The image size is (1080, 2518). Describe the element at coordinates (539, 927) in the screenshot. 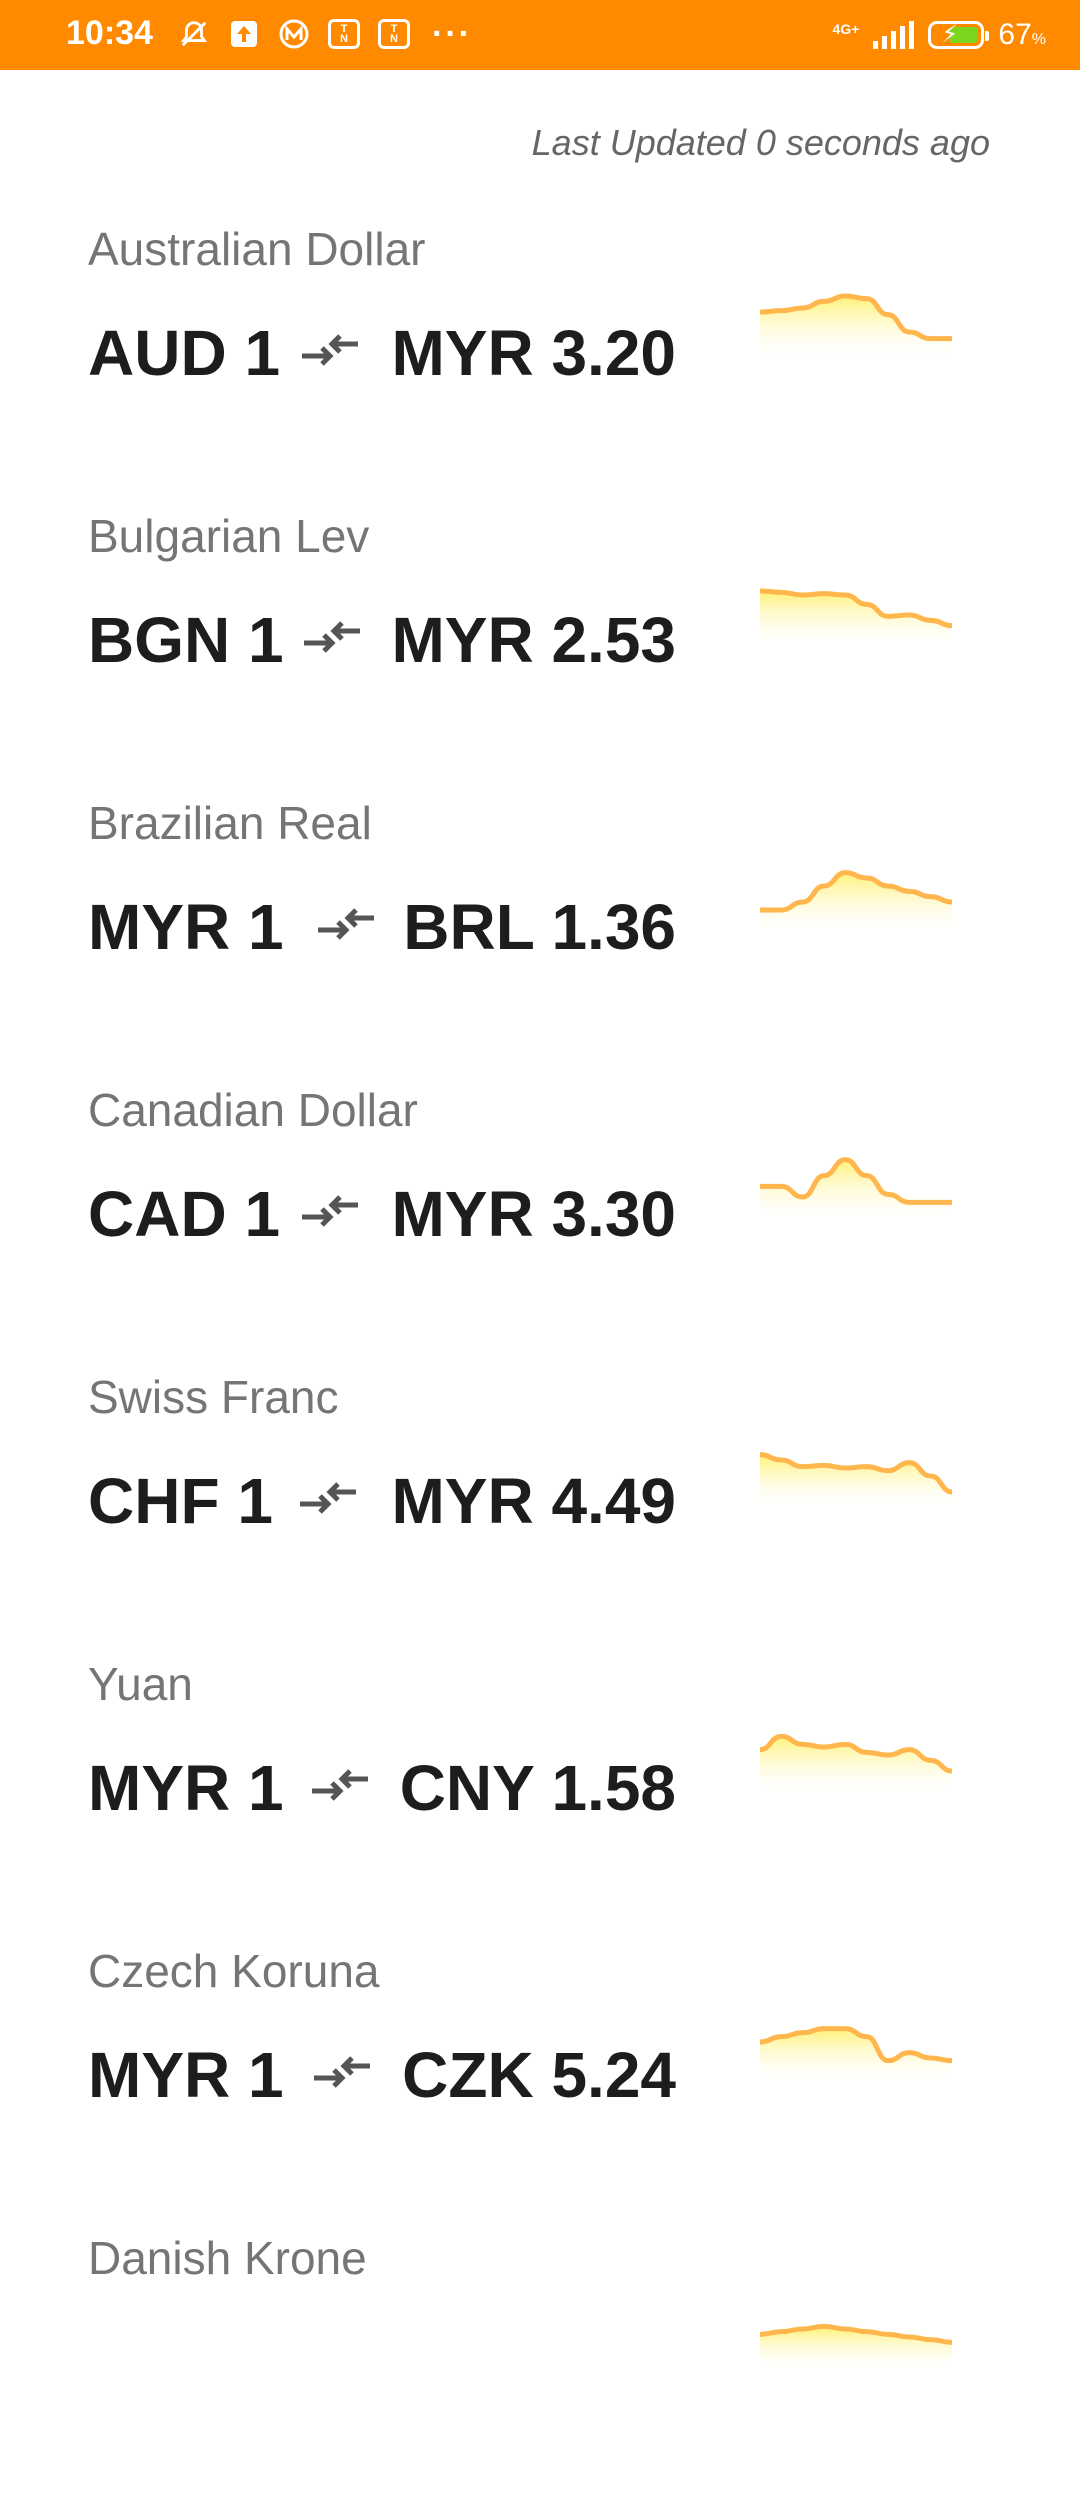

I see `to-amount: BRL 1.36` at that location.